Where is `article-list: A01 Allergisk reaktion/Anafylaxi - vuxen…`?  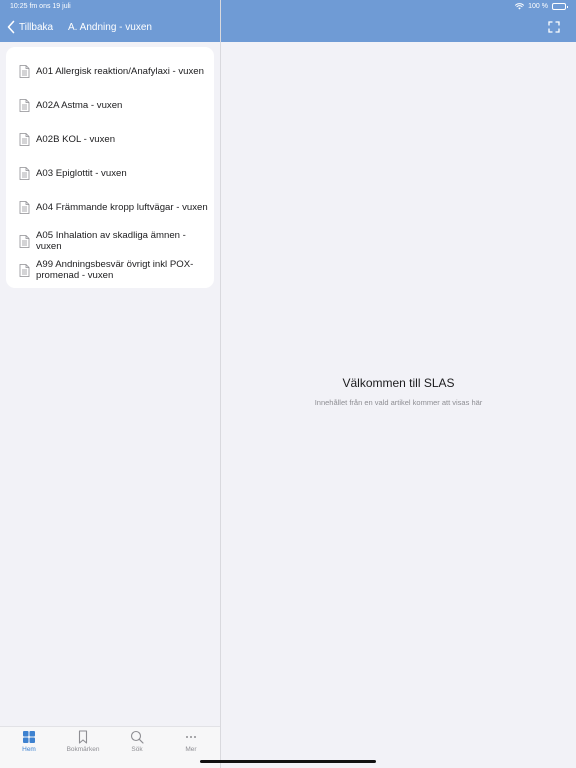
article-list: A01 Allergisk reaktion/Anafylaxi - vuxen… is located at coordinates (110, 167).